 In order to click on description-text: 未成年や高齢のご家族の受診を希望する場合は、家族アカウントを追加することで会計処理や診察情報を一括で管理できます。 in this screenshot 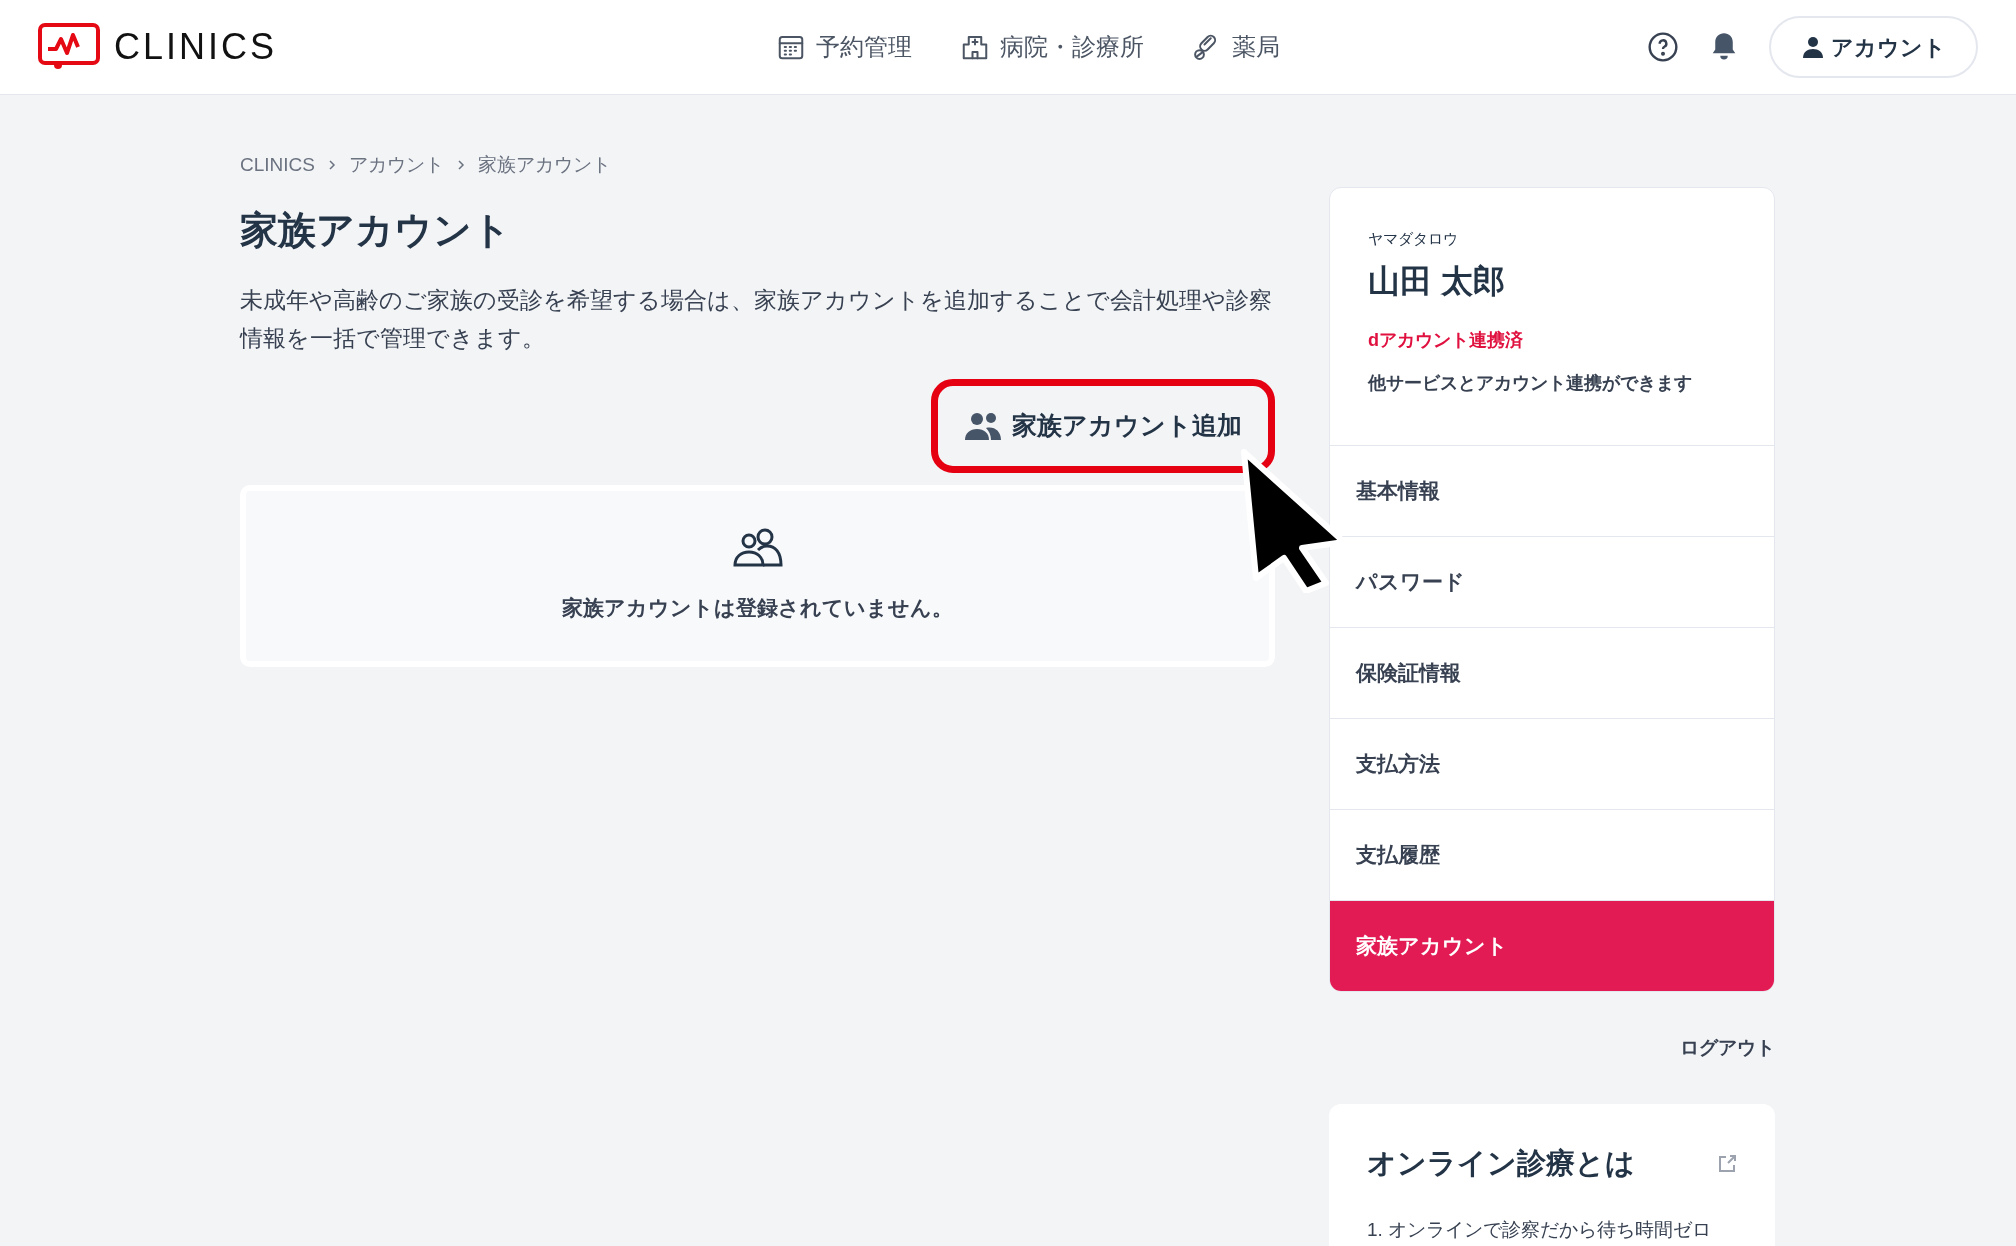, I will do `click(756, 319)`.